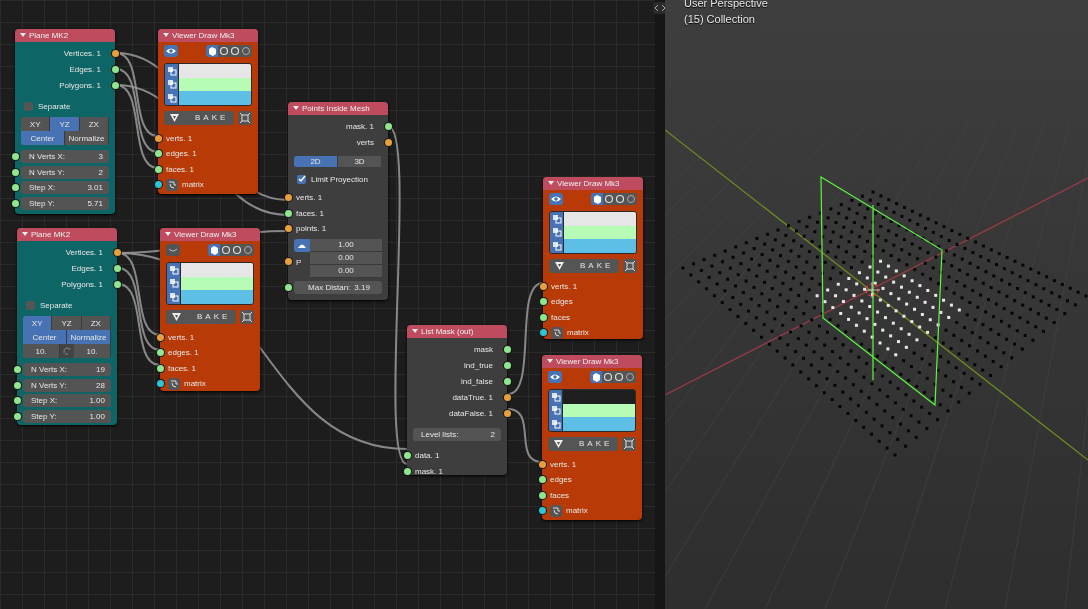 The image size is (1088, 609). What do you see at coordinates (346, 245) in the screenshot?
I see `vector-field: 1.00` at bounding box center [346, 245].